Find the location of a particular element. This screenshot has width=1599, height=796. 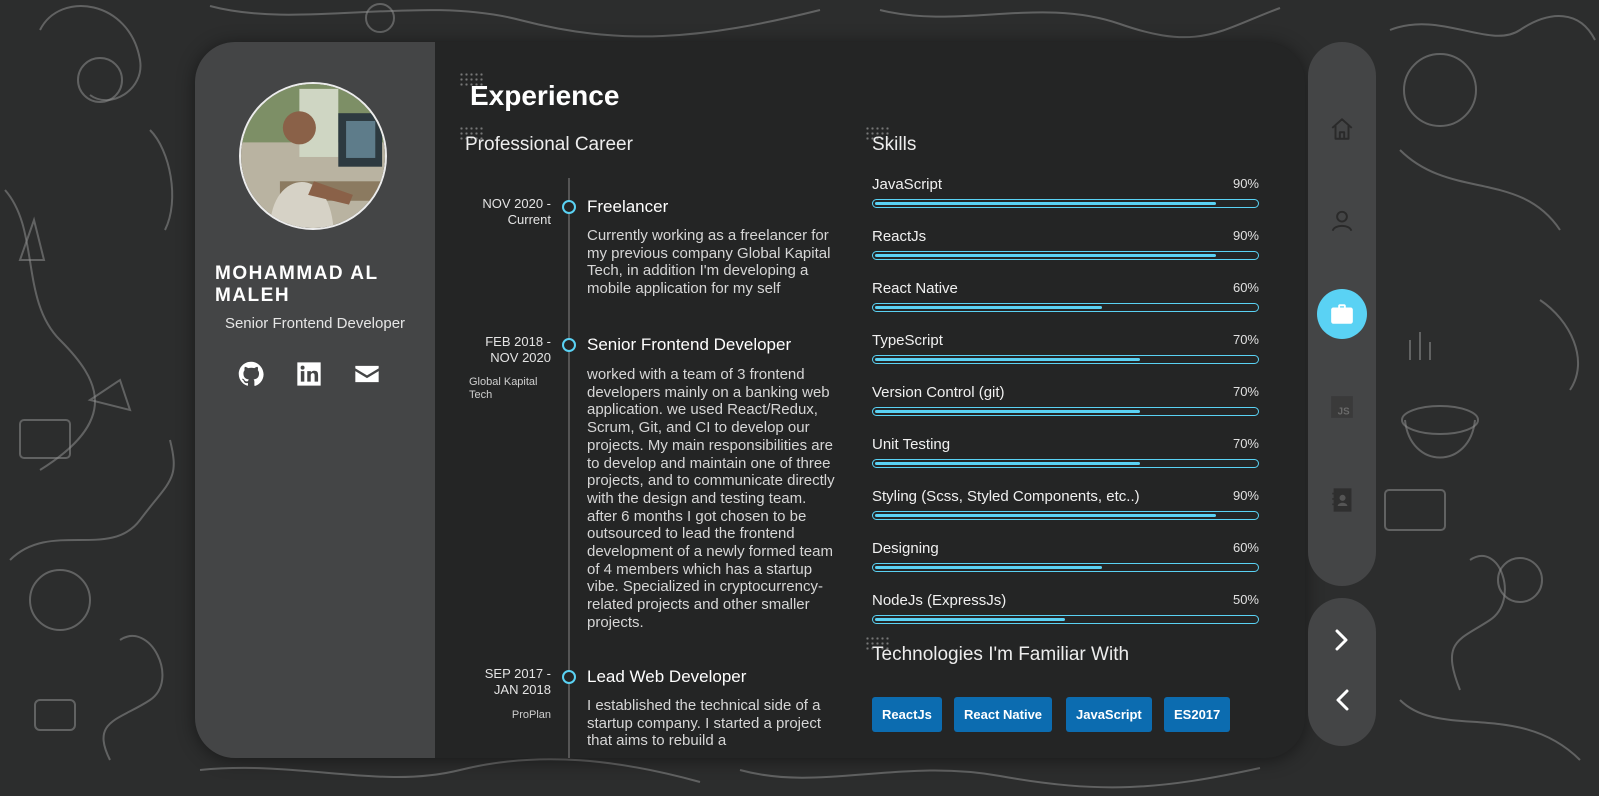

skill-row: TypeScript 70% is located at coordinates (1065, 348).